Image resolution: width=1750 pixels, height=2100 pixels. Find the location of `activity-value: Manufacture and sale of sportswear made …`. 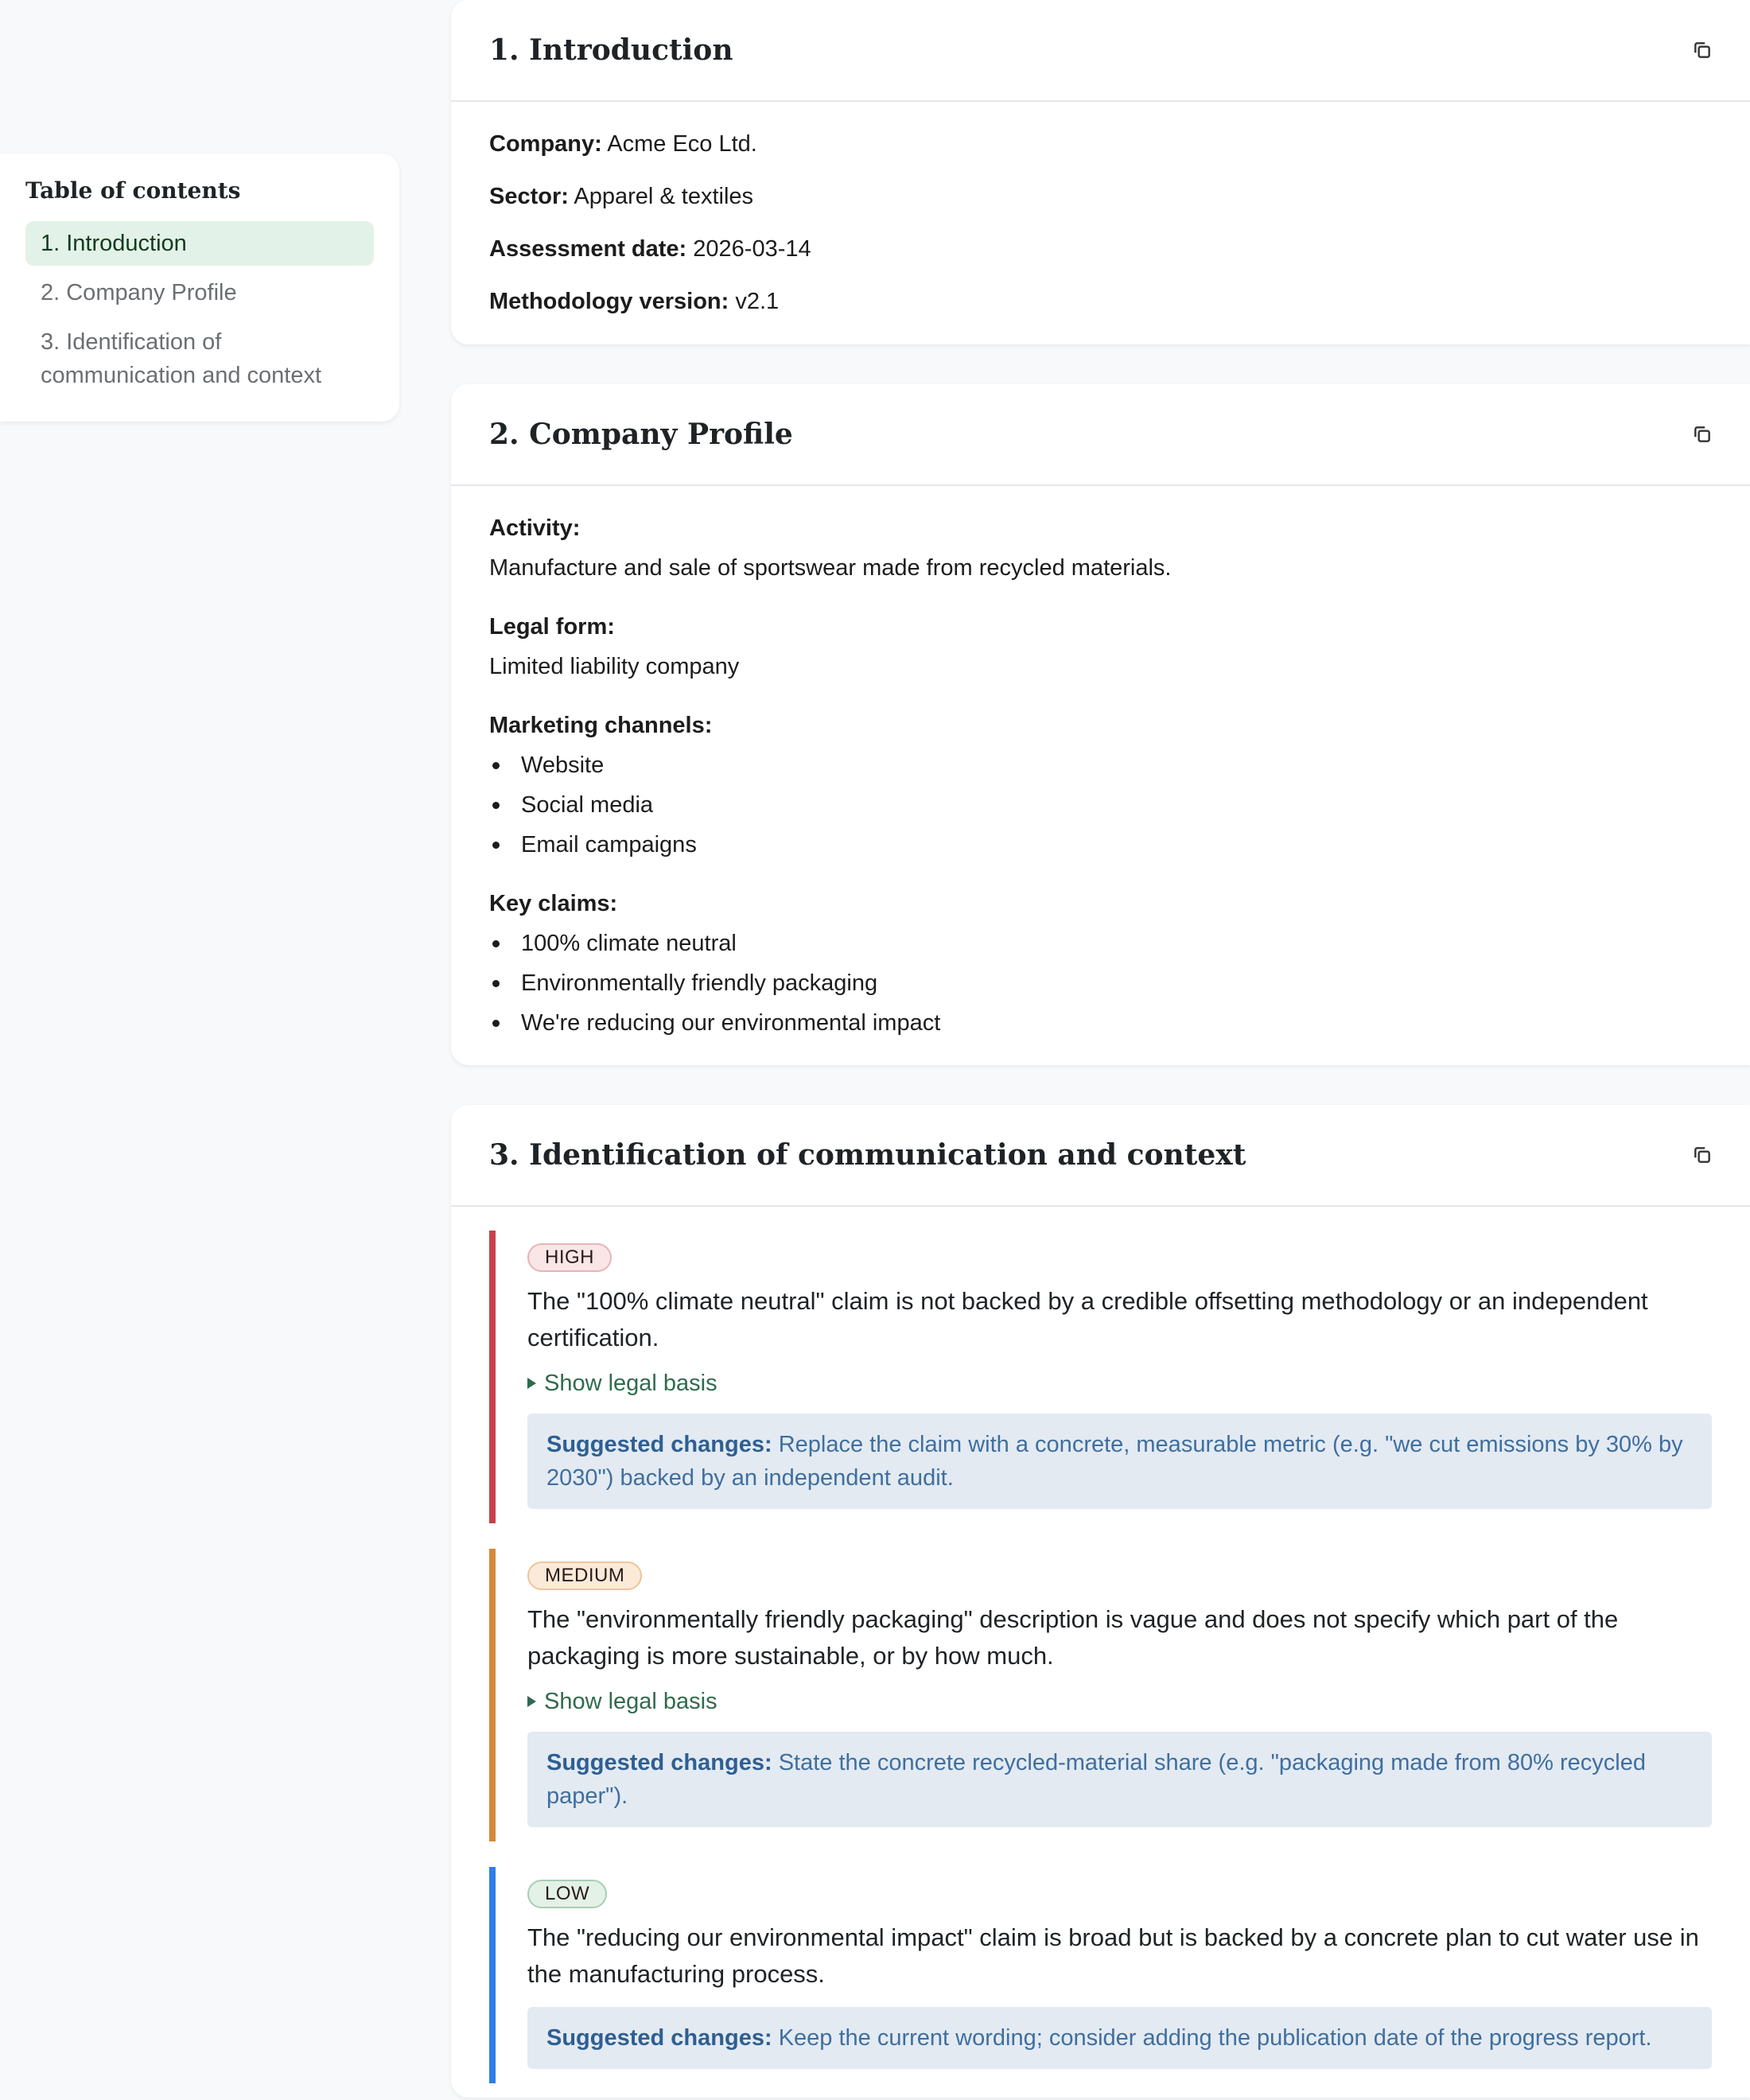

activity-value: Manufacture and sale of sportswear made … is located at coordinates (830, 568).